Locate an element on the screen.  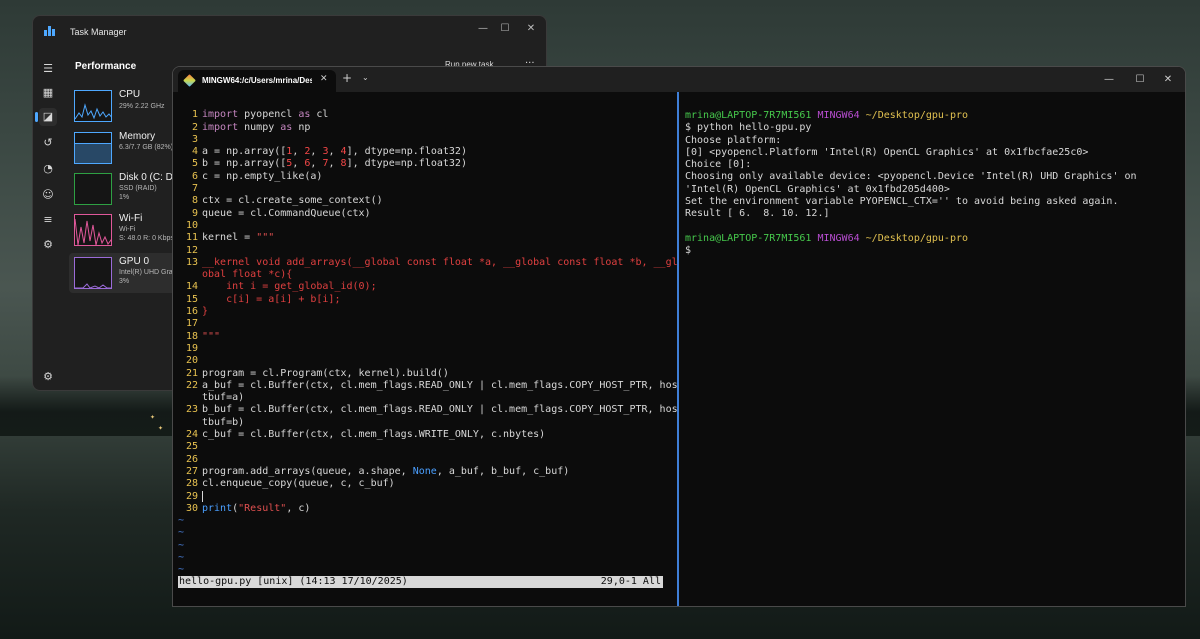
title-bar: Task Manager — ☐ ✕ is located at coordinates (289, 33).